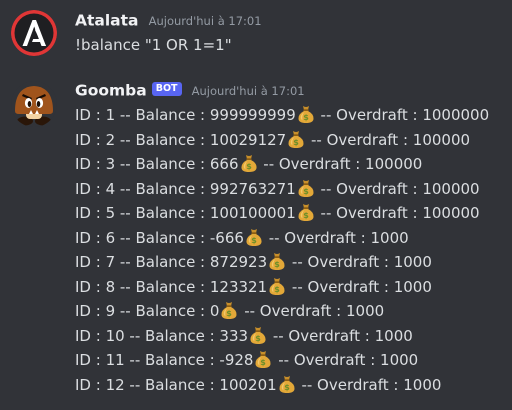 This screenshot has height=410, width=512. I want to click on overdraft-text: -- Overdraft : 1000000, so click(402, 115).